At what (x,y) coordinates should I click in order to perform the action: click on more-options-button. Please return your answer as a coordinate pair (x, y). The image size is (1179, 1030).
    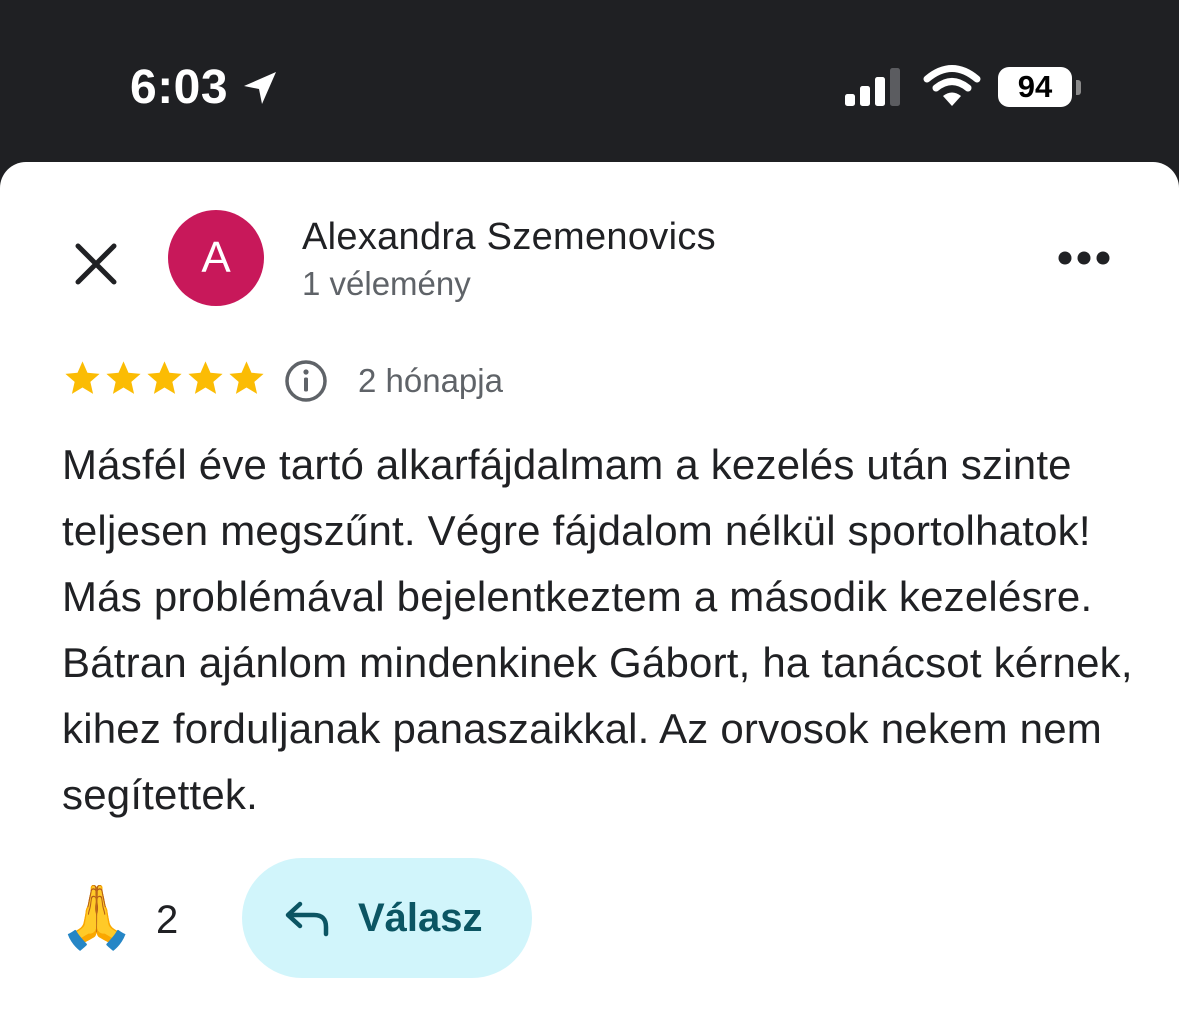
    Looking at the image, I should click on (1084, 258).